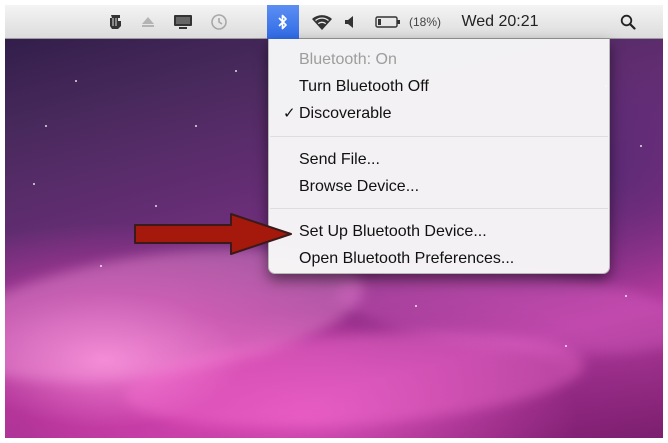 The image size is (668, 443). I want to click on eject-icon, so click(148, 22).